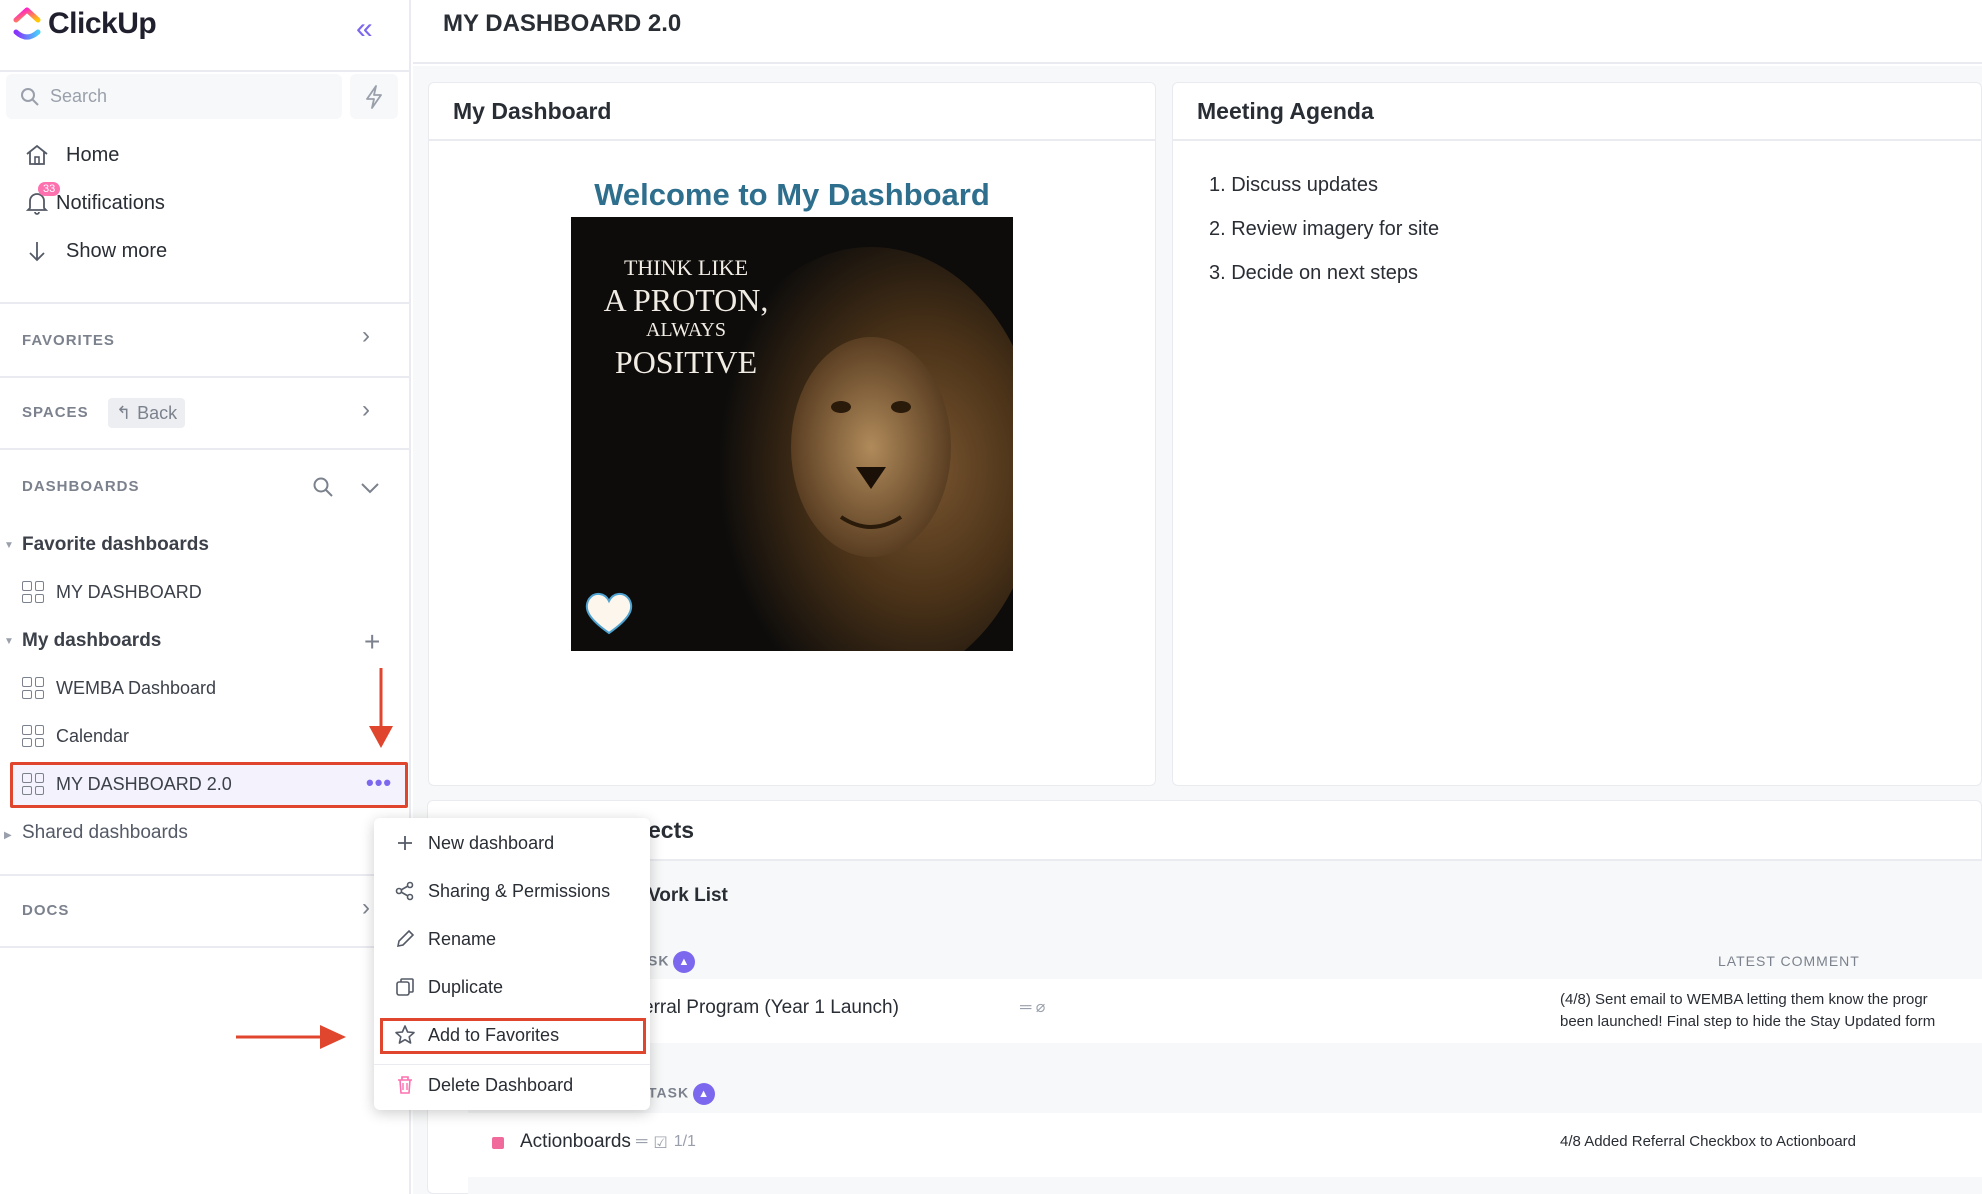 Image resolution: width=1982 pixels, height=1194 pixels. Describe the element at coordinates (374, 96) in the screenshot. I see `quick-actions-button` at that location.